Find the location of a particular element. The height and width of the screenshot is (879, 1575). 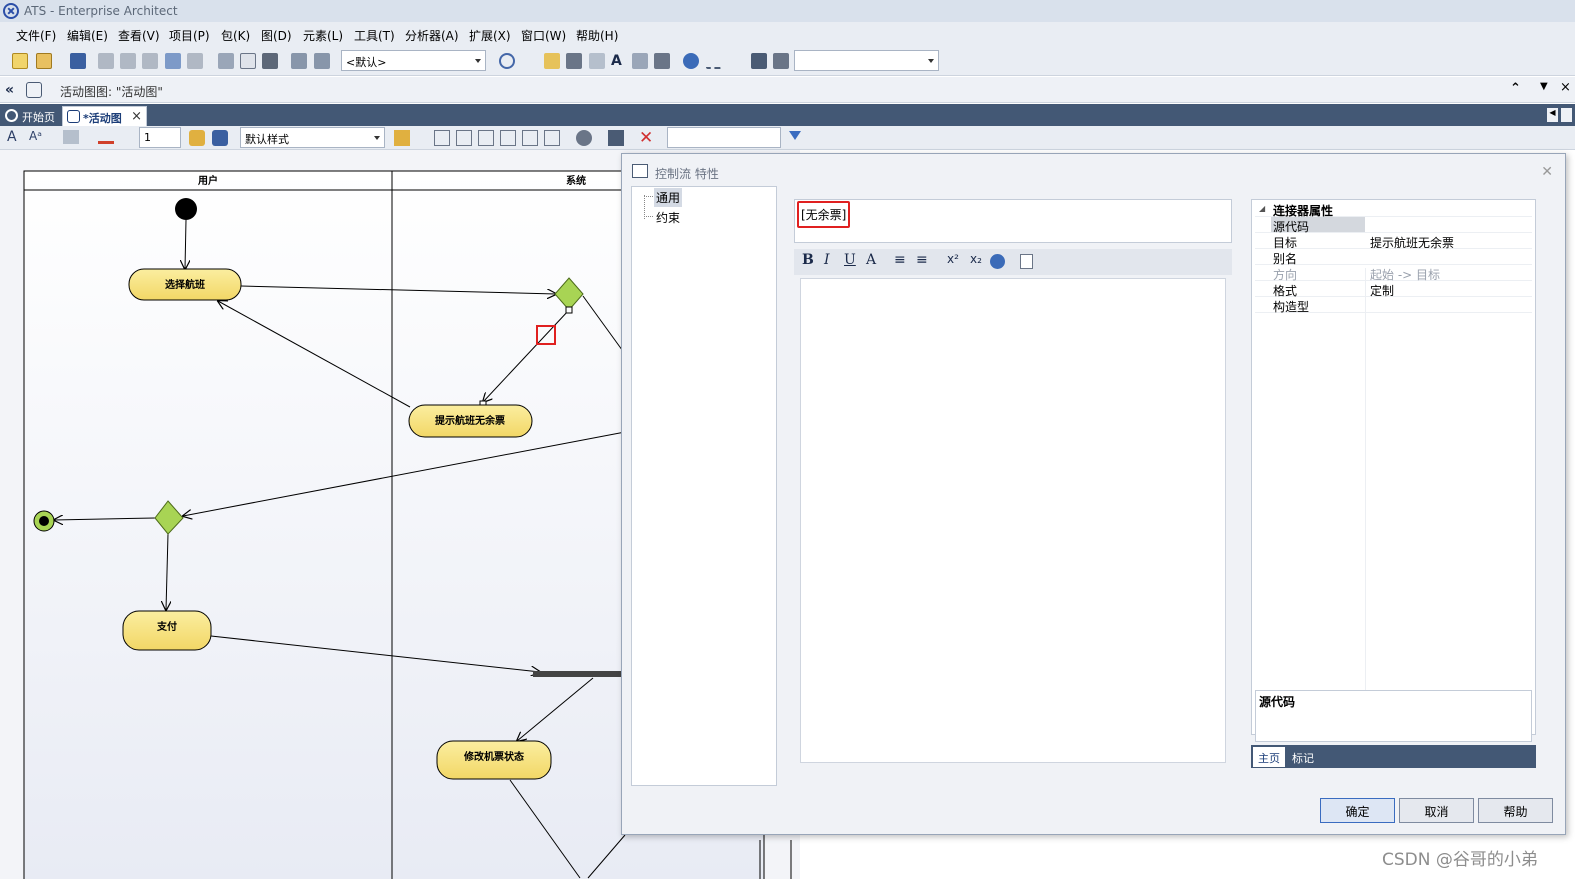

print-icon is located at coordinates (270, 61).